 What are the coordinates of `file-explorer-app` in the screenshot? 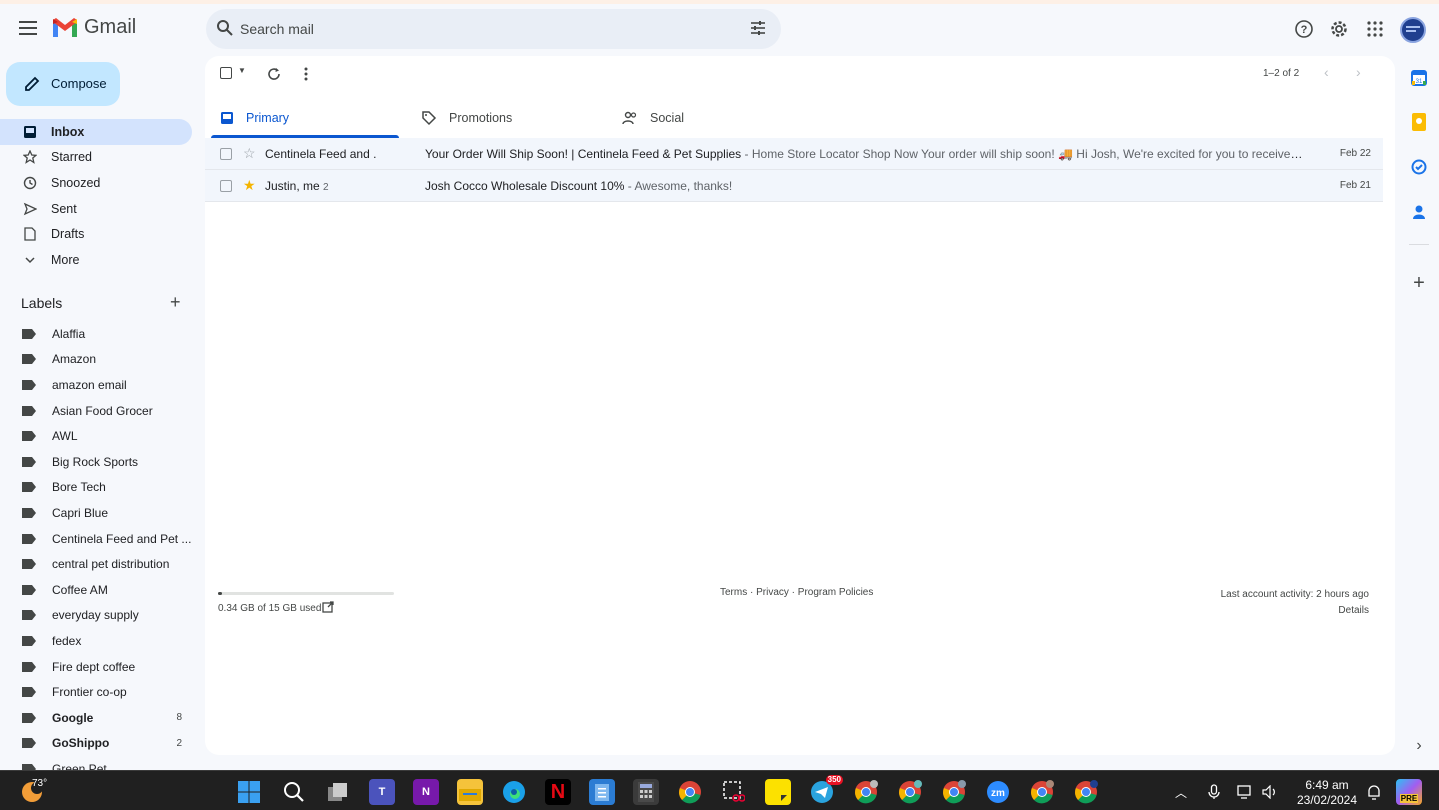 It's located at (470, 792).